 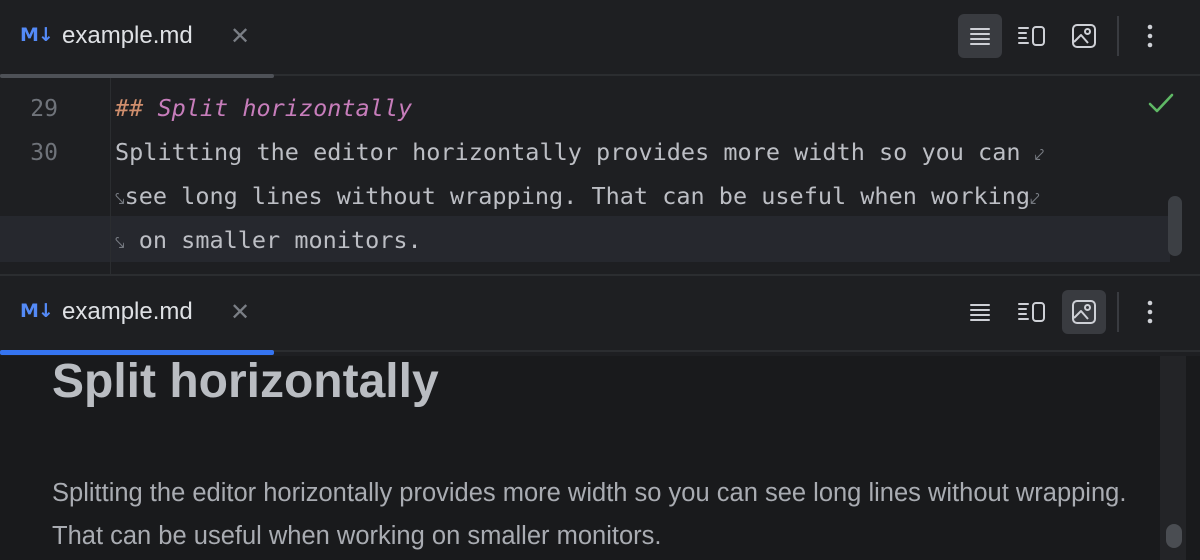 I want to click on editor-tab-bar: M↓ example.md ✕, so click(x=600, y=39).